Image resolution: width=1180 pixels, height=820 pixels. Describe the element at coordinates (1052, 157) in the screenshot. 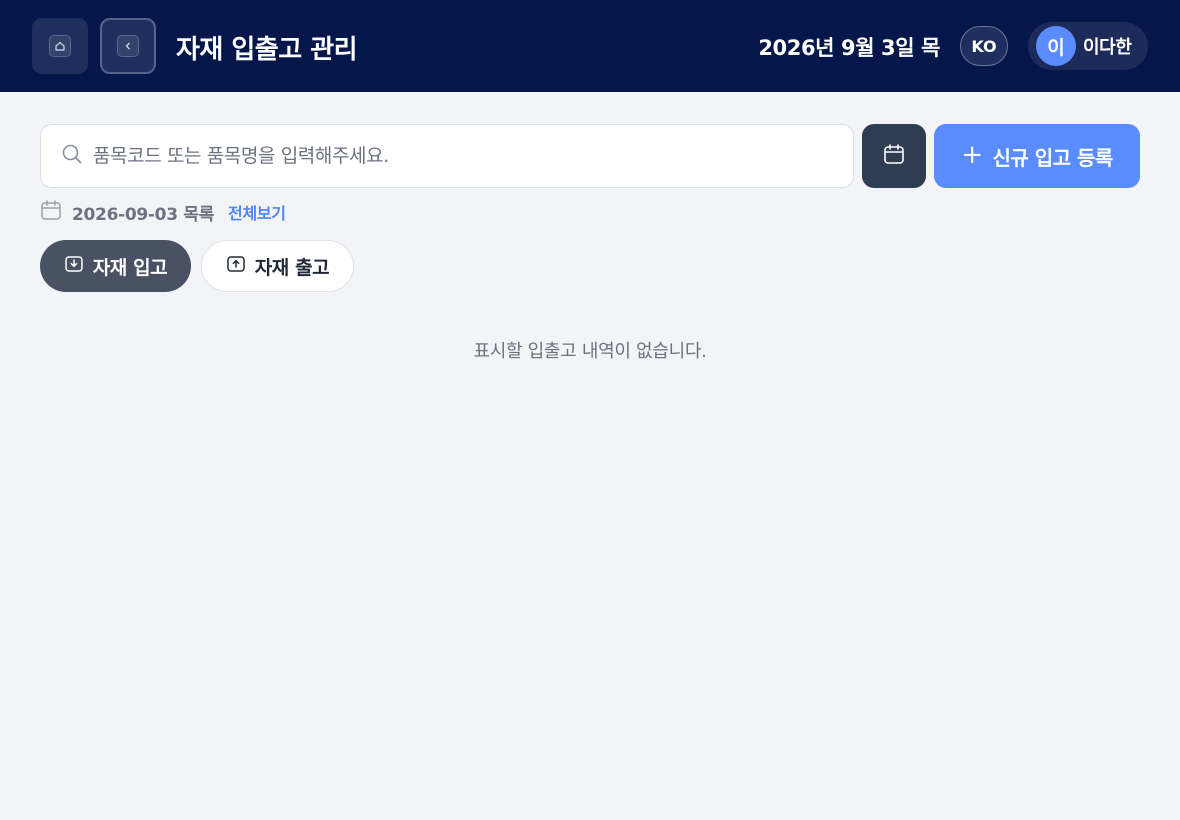

I see `new-receipt-label: 신규 입고 등록` at that location.